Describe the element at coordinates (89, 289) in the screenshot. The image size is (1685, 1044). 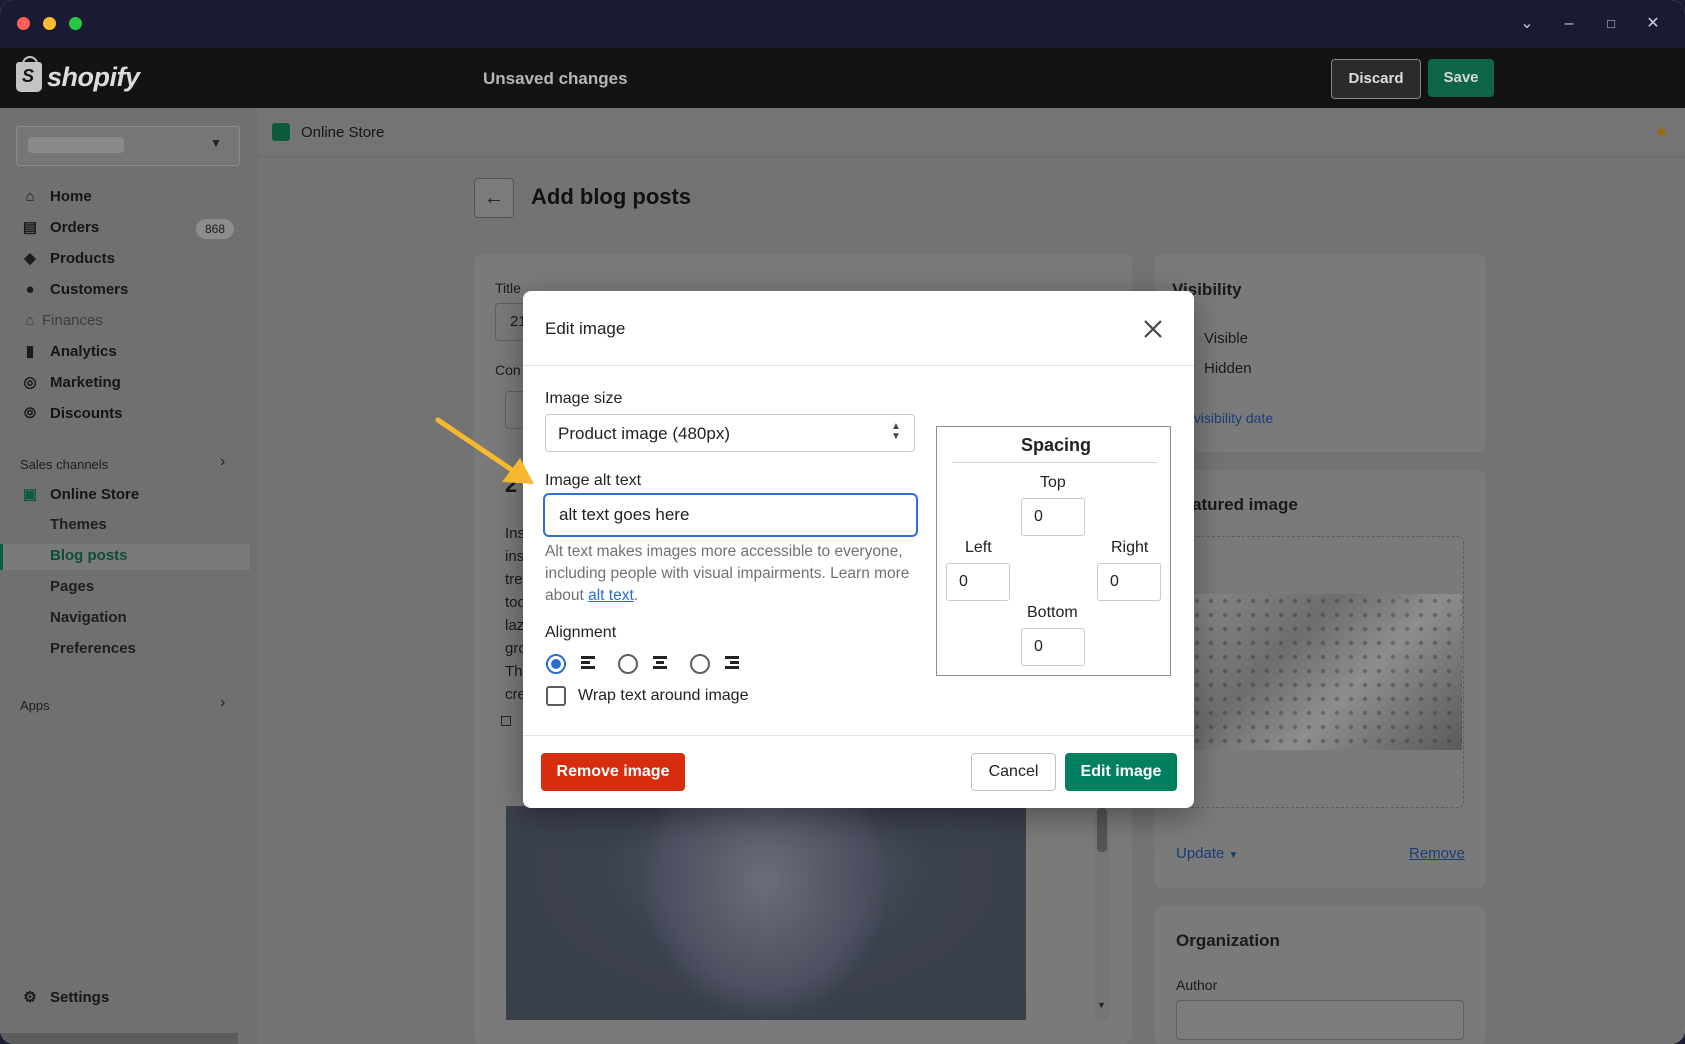
I see `sidebar-item-label: Customers` at that location.